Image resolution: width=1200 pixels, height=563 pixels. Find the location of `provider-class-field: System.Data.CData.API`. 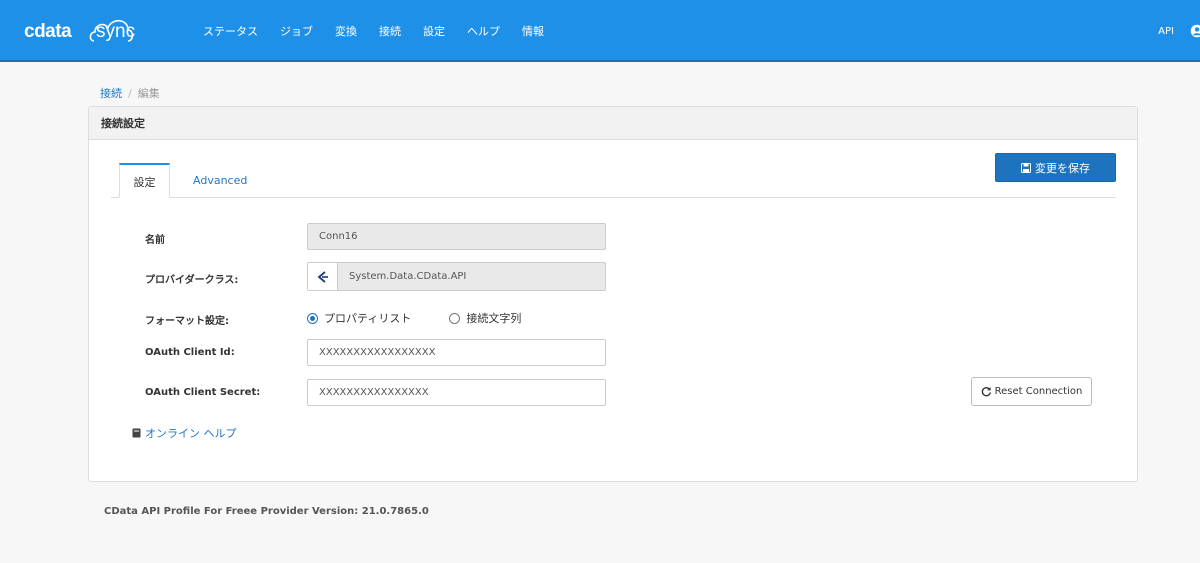

provider-class-field: System.Data.CData.API is located at coordinates (456, 276).